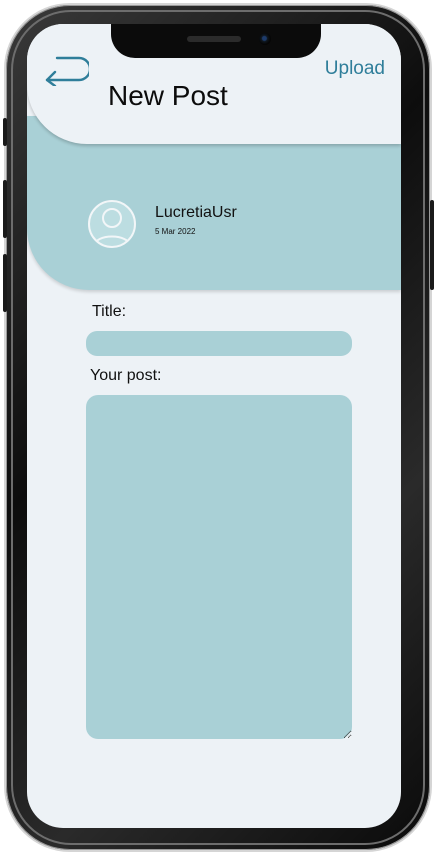 Image resolution: width=437 pixels, height=855 pixels. What do you see at coordinates (175, 231) in the screenshot?
I see `post-date: 5 Mar 2022` at bounding box center [175, 231].